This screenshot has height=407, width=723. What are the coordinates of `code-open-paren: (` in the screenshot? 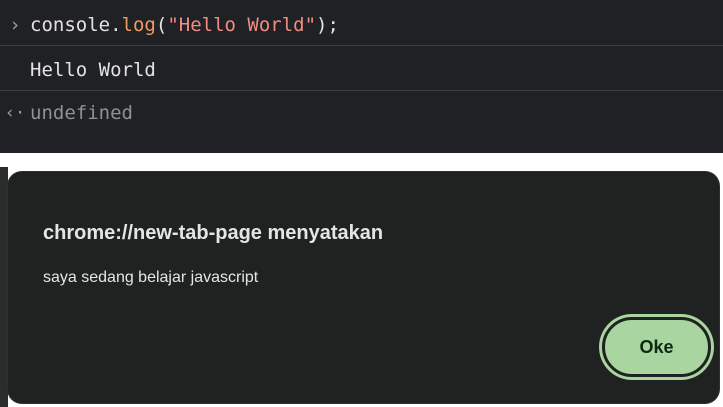 It's located at (161, 25).